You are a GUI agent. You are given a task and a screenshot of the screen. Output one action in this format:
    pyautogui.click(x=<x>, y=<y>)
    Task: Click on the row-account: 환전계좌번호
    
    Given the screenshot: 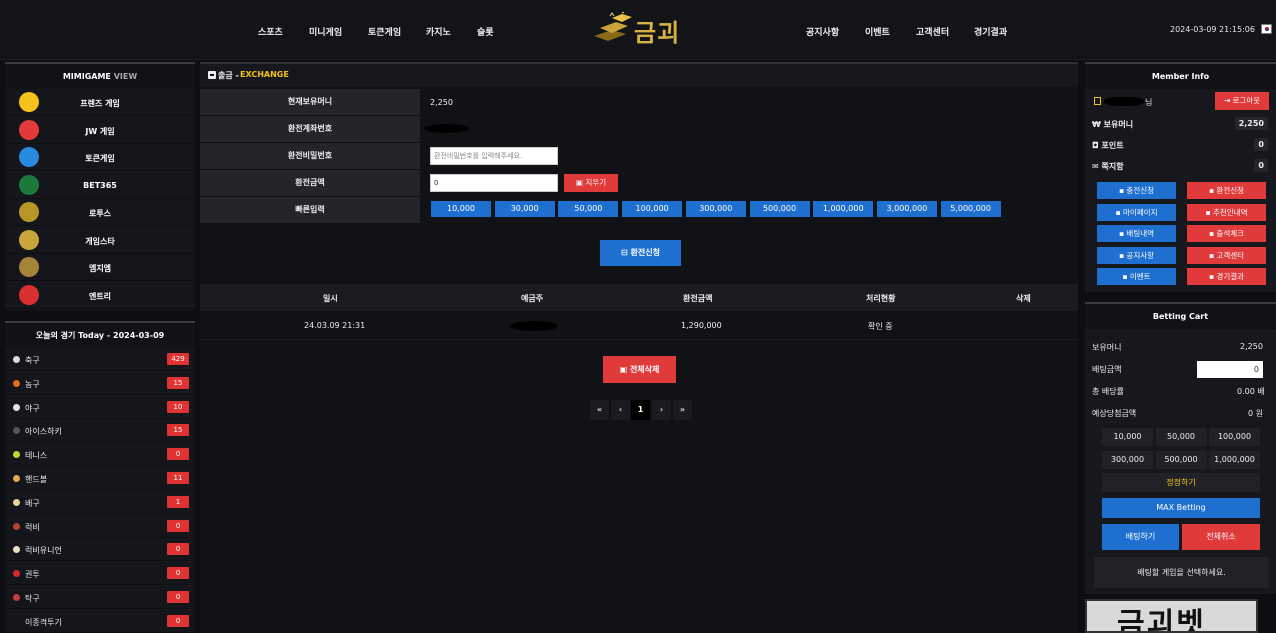 What is the action you would take?
    pyautogui.click(x=639, y=129)
    